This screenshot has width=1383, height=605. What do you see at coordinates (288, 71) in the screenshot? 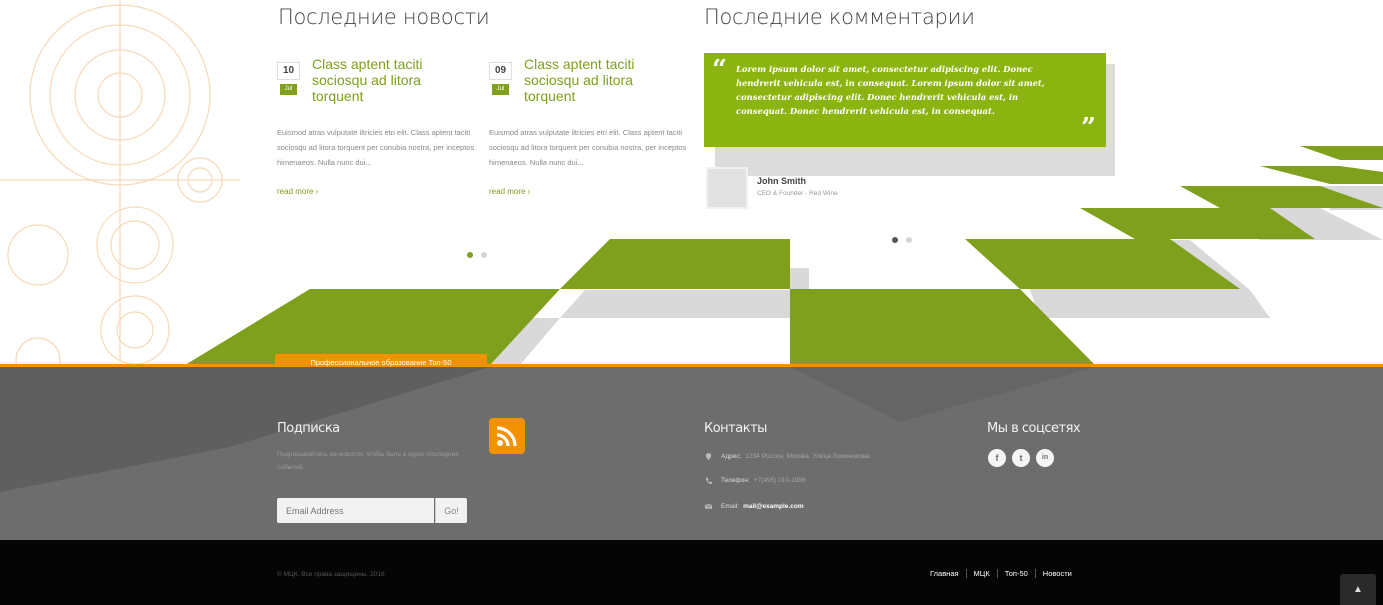
I see `news-date-day: 10` at bounding box center [288, 71].